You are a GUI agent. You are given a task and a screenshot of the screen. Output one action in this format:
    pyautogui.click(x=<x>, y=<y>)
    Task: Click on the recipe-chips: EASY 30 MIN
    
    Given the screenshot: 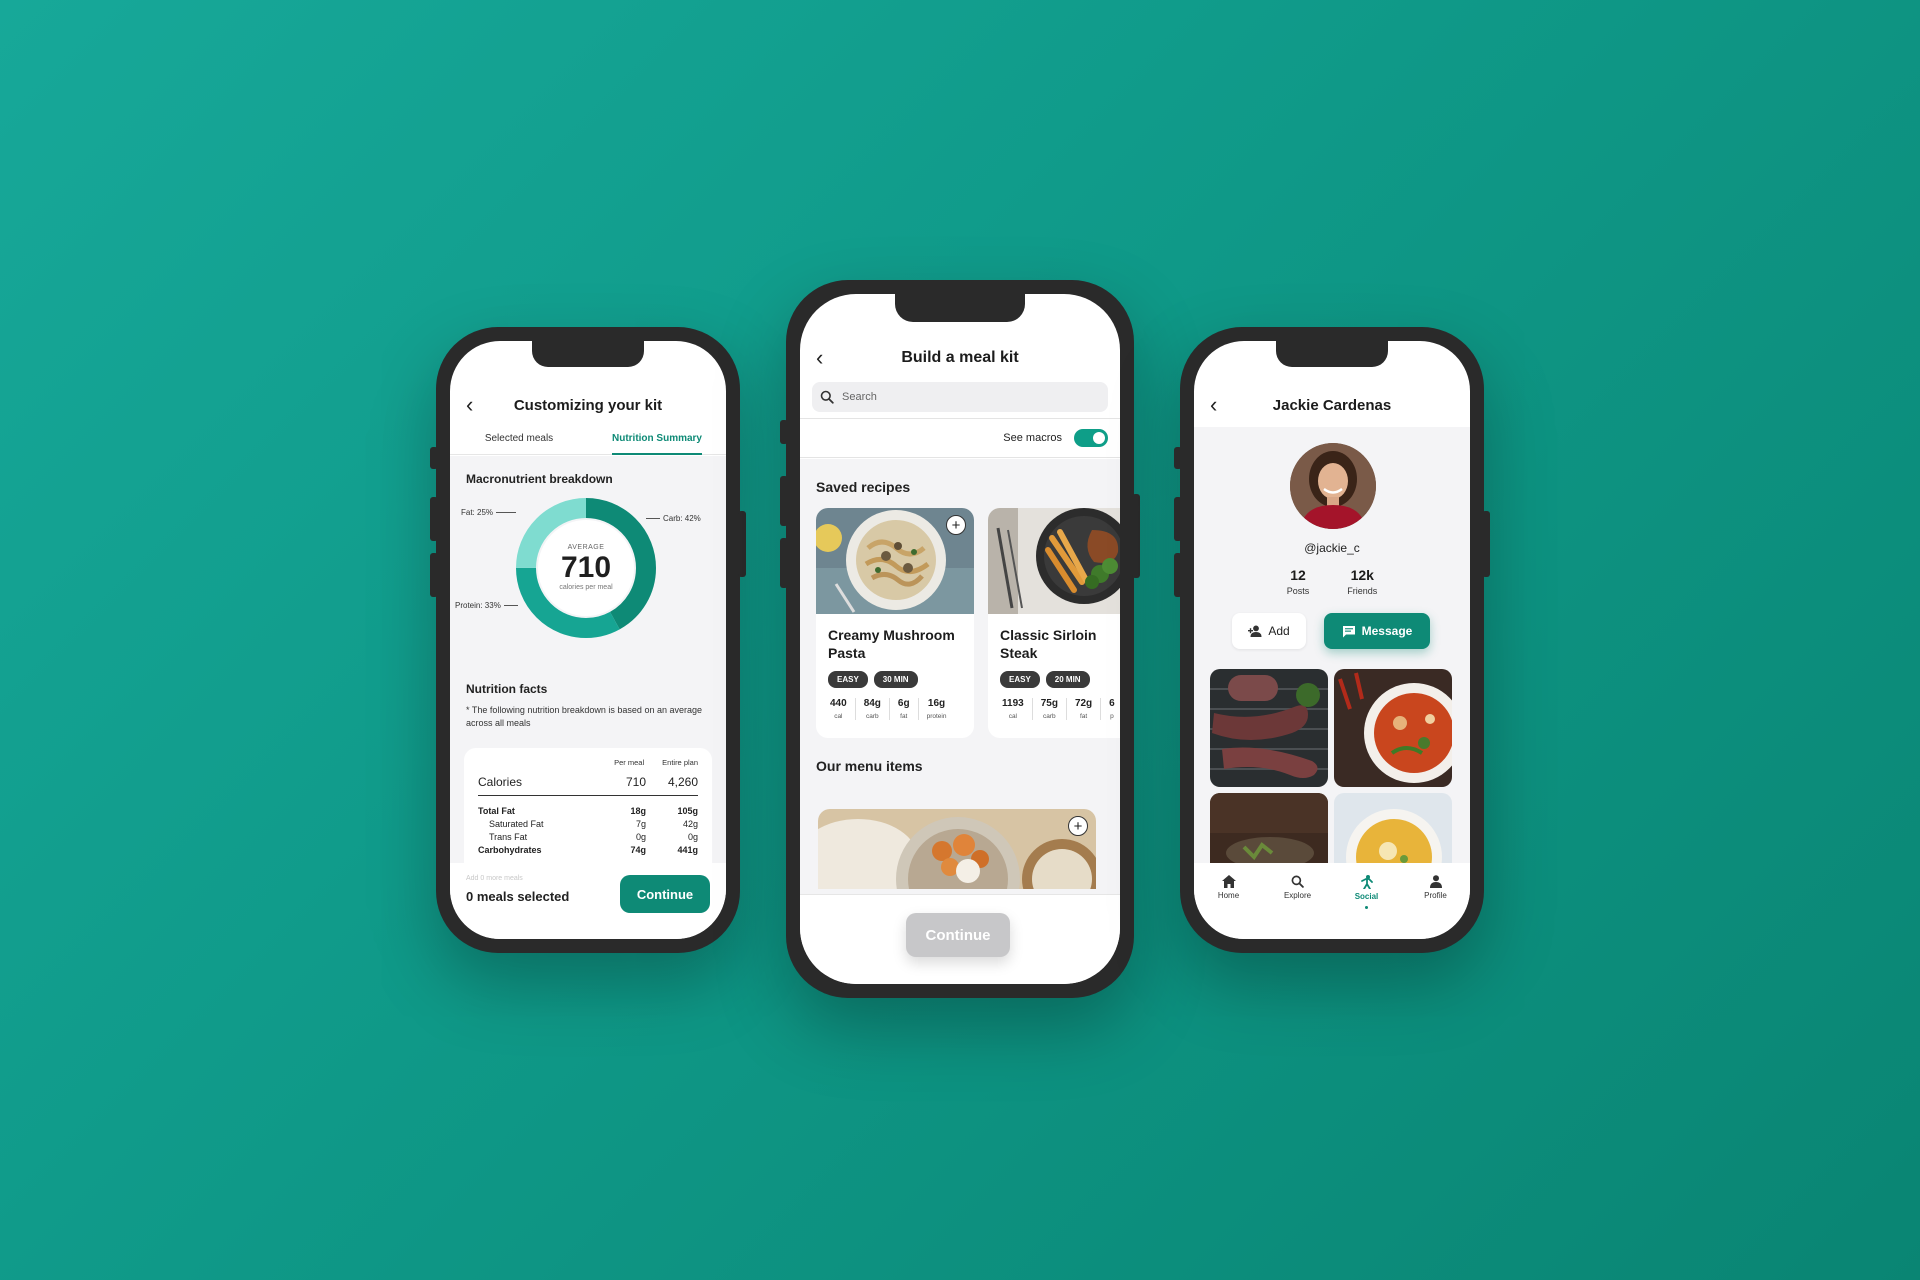 What is the action you would take?
    pyautogui.click(x=895, y=680)
    